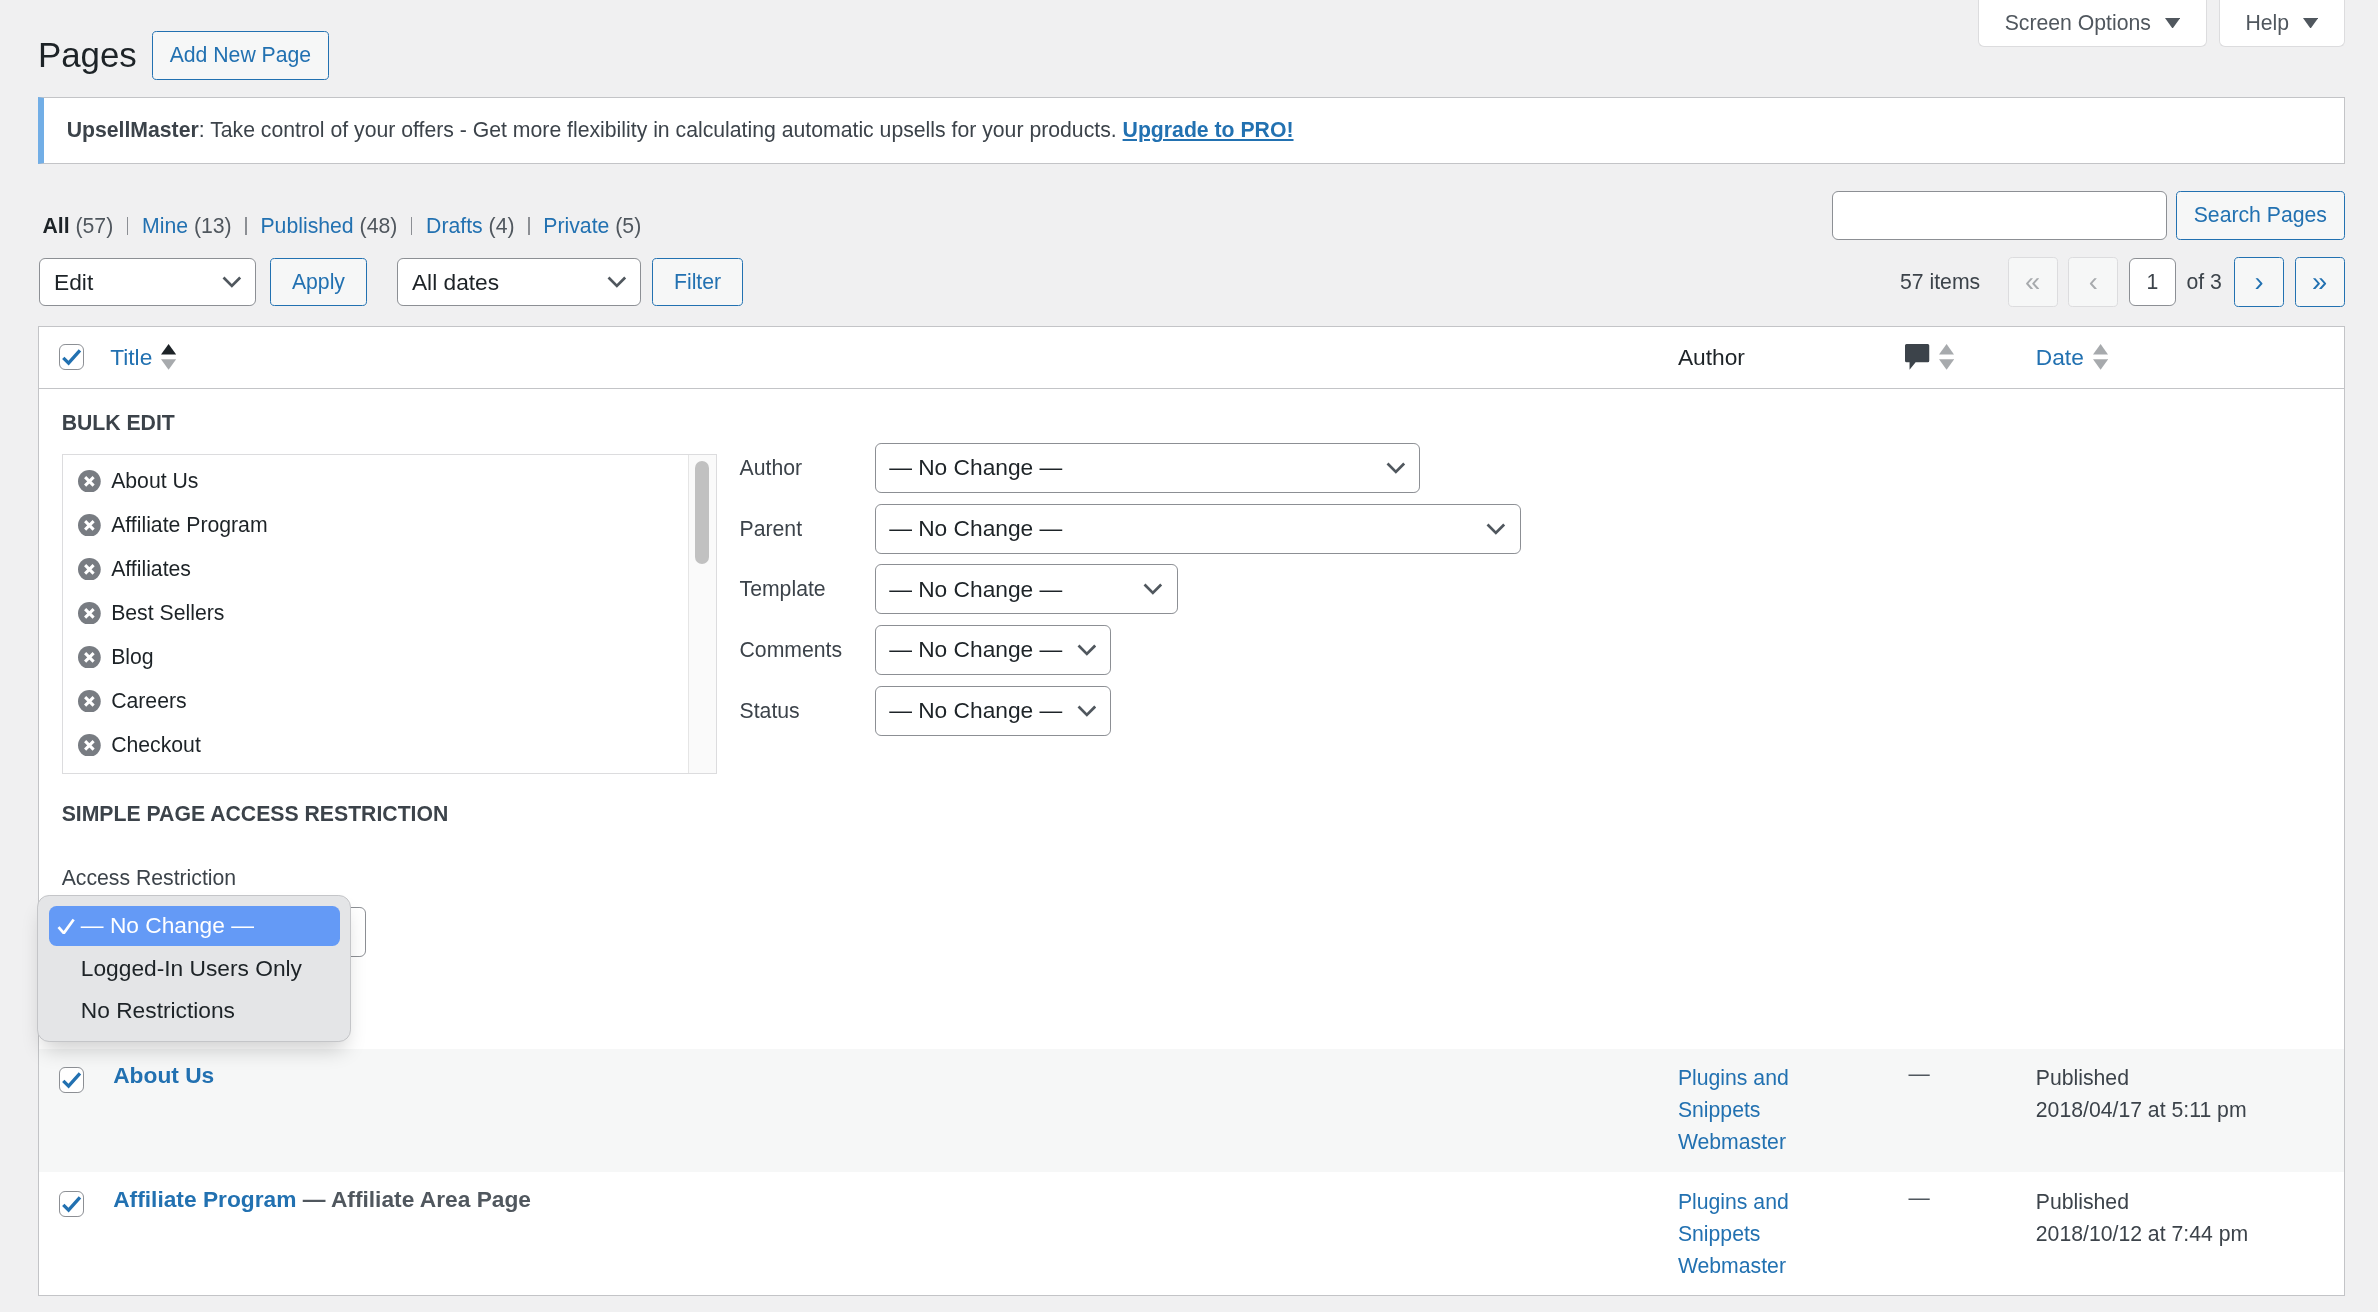 Image resolution: width=2378 pixels, height=1312 pixels. I want to click on field-label: Template, so click(783, 589).